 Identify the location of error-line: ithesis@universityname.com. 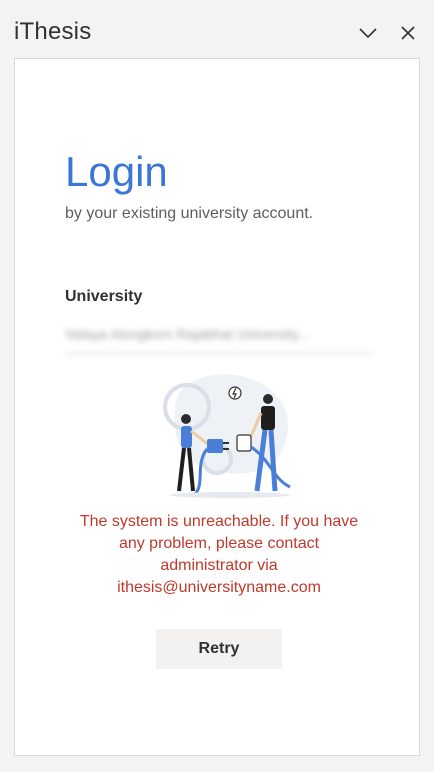
(219, 587).